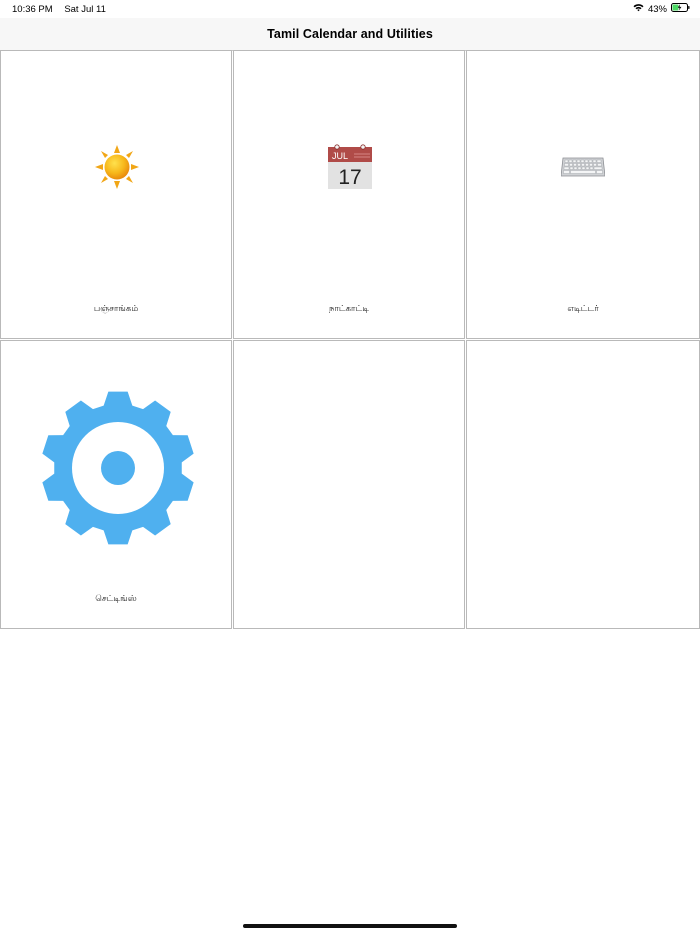 This screenshot has height=934, width=700. I want to click on tile-calendar: JUL 17 நாட்காட்டி, so click(349, 194).